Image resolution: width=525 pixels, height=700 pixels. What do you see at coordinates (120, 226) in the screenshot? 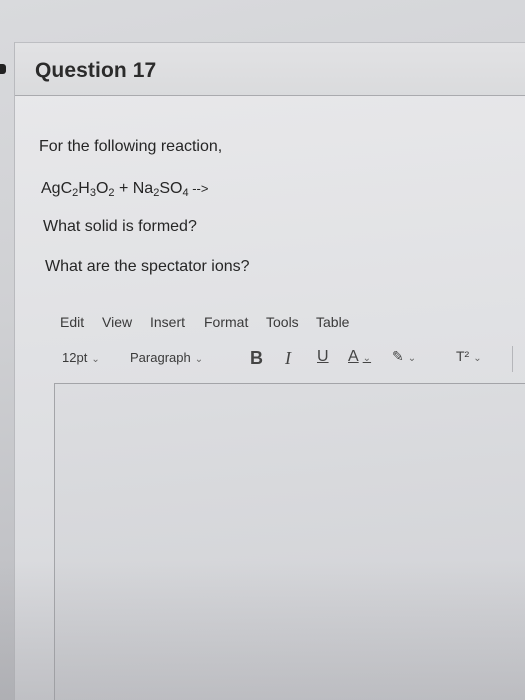
I see `question-solid: What solid is formed?` at bounding box center [120, 226].